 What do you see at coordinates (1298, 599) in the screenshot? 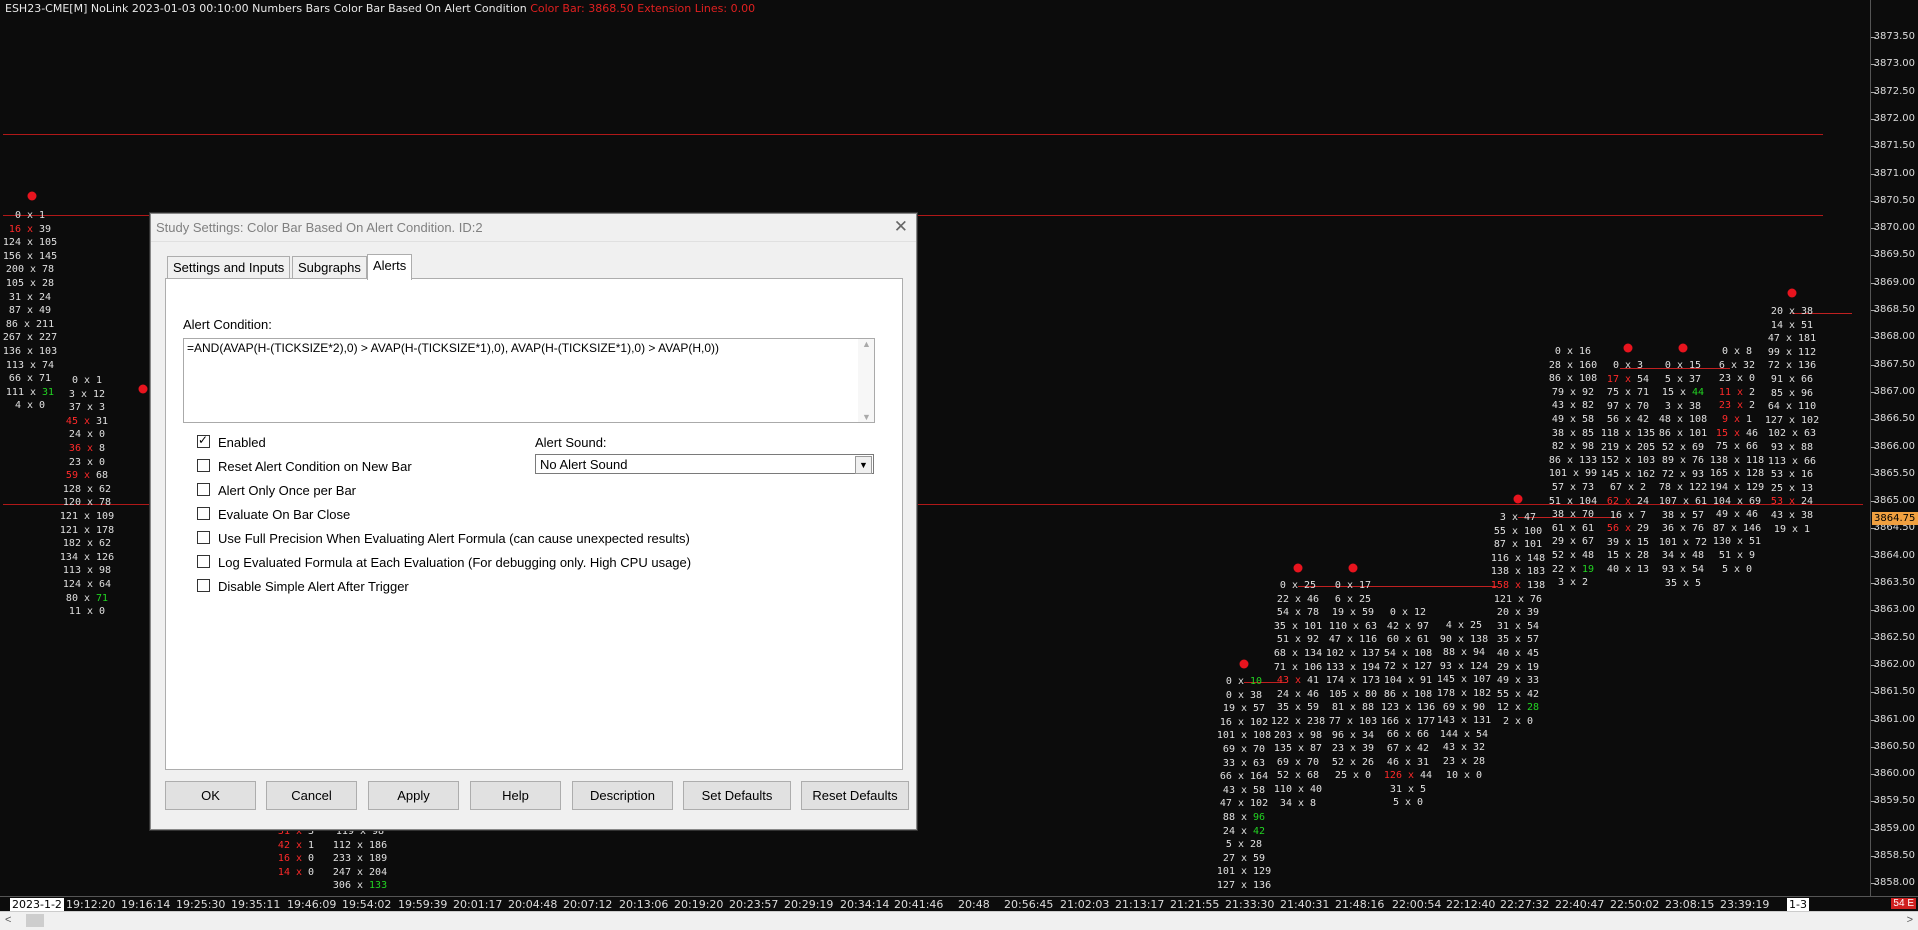
I see `bar-cell: 22 x 46` at bounding box center [1298, 599].